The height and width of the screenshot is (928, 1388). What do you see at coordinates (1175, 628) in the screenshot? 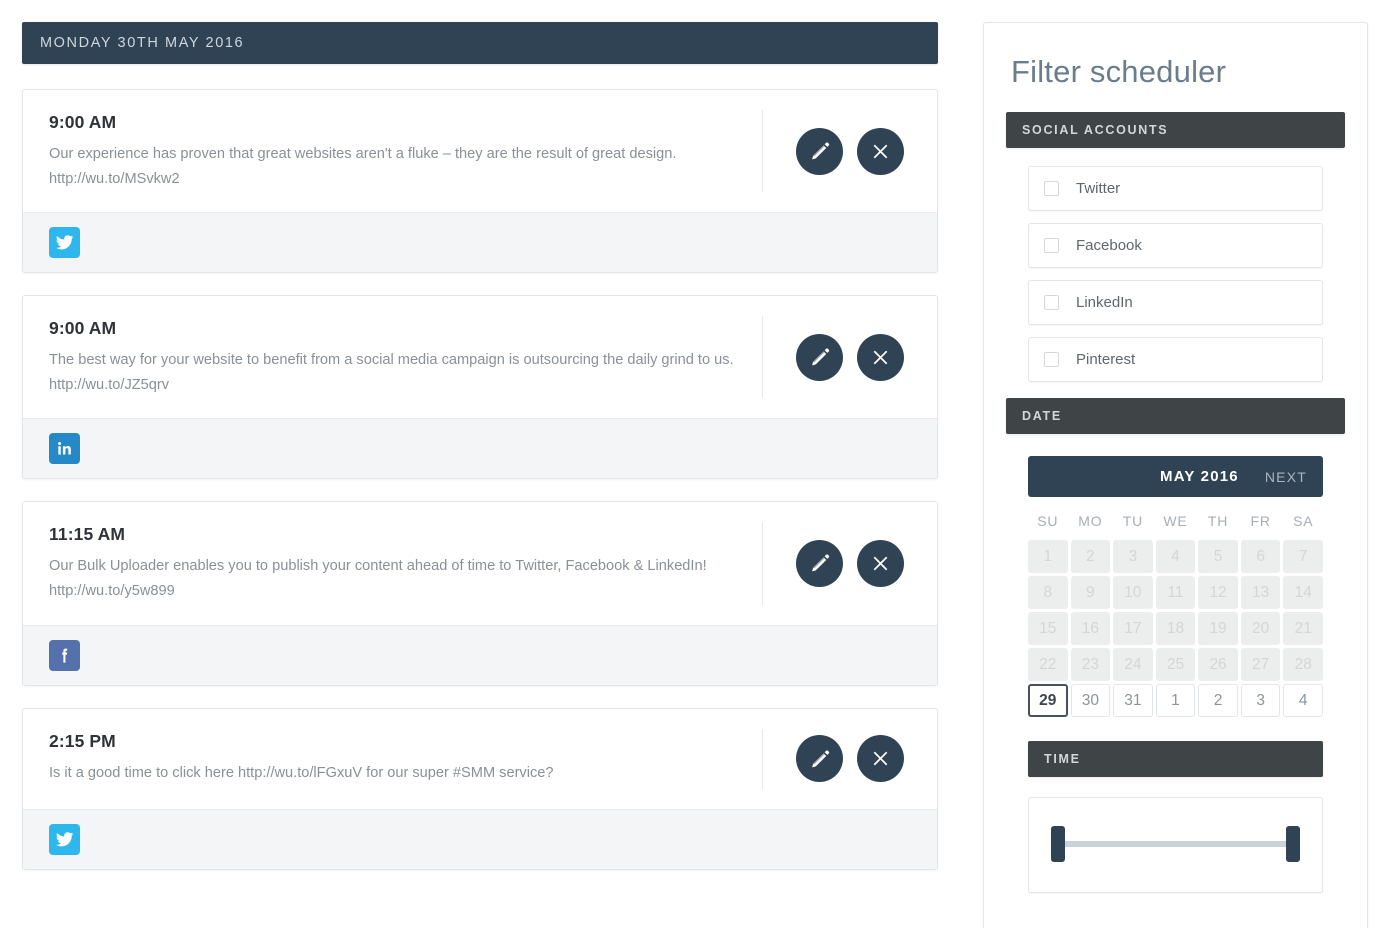
I see `calendar-day: 18` at bounding box center [1175, 628].